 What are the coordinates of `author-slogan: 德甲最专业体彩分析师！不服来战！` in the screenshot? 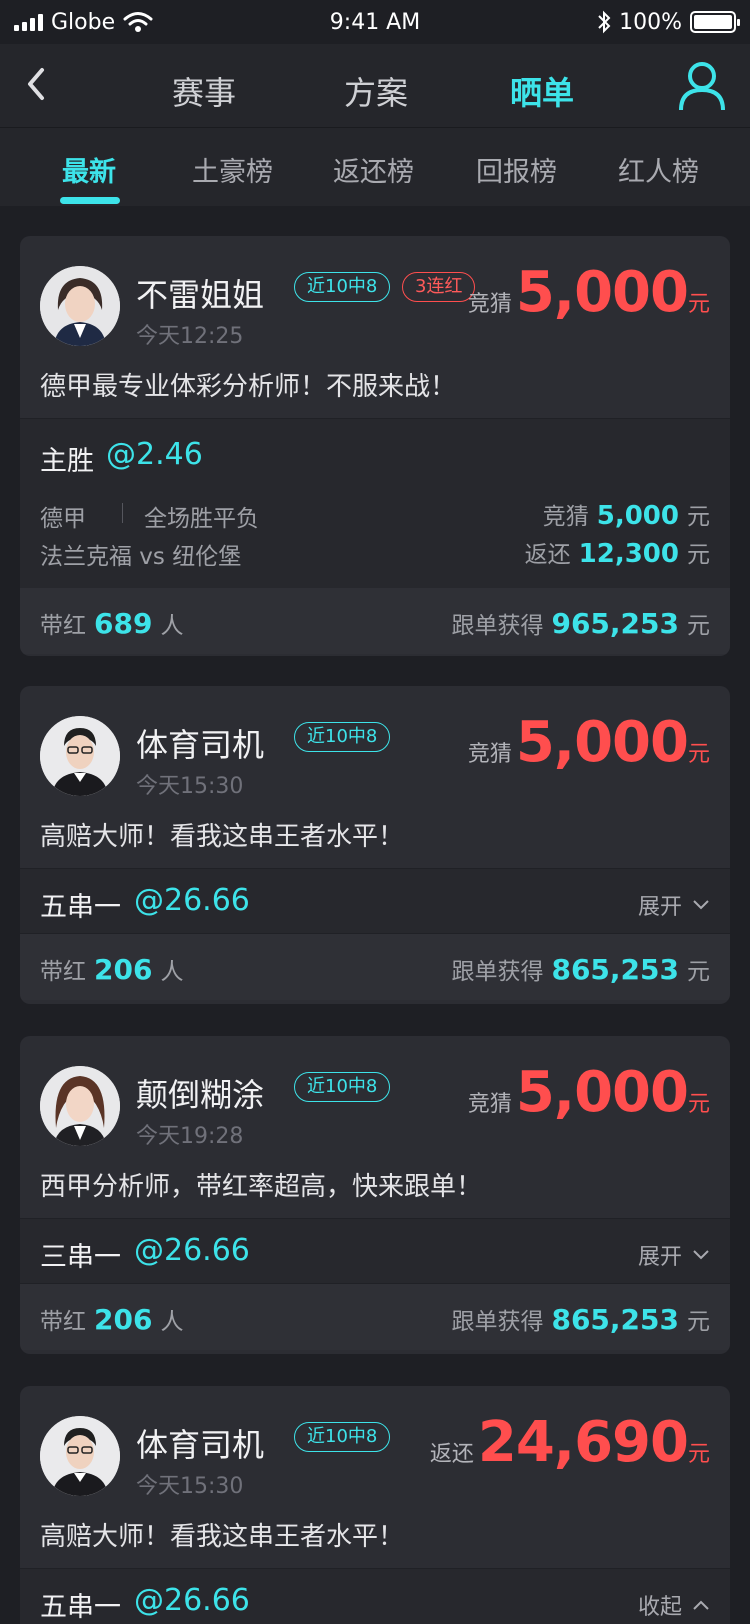 It's located at (248, 387).